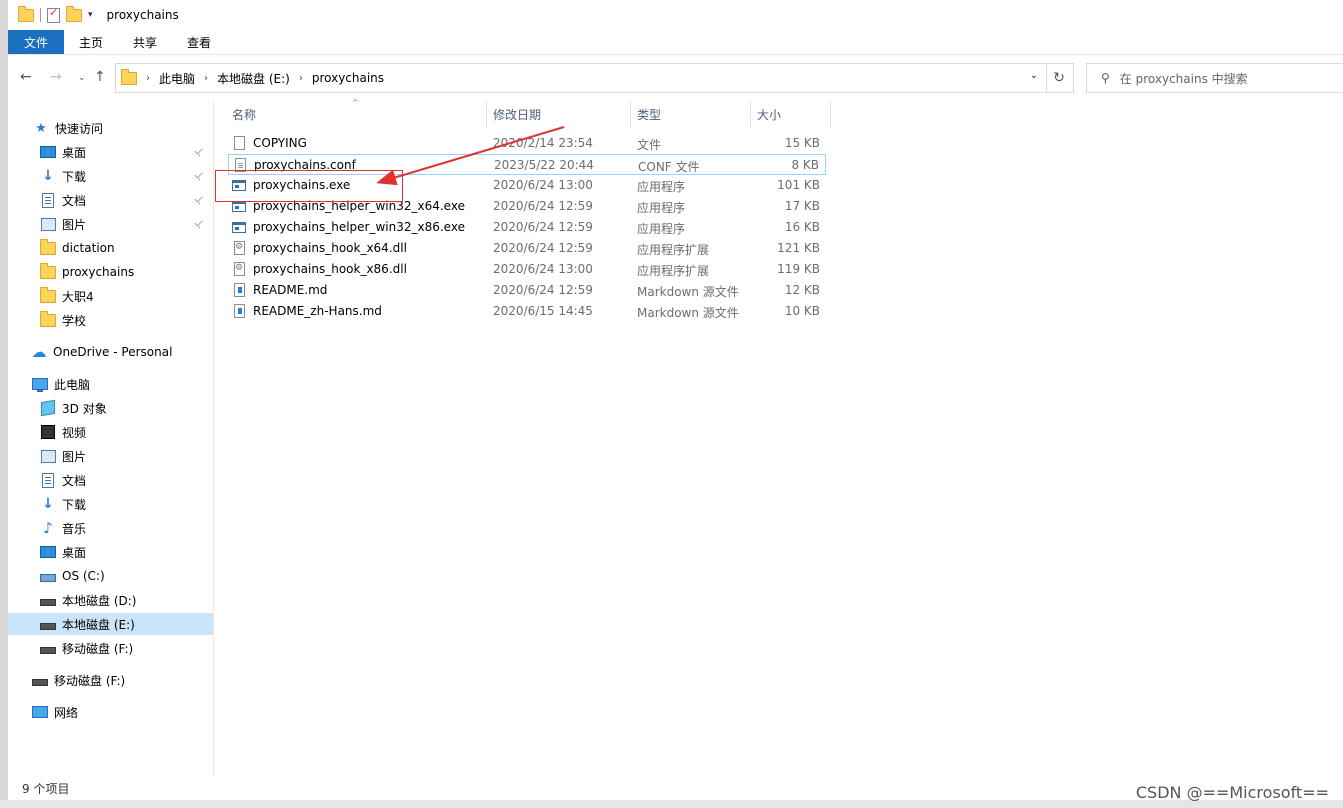 The width and height of the screenshot is (1343, 808). I want to click on sidebar-item-pc: 本地磁盘 (D:), so click(110, 600).